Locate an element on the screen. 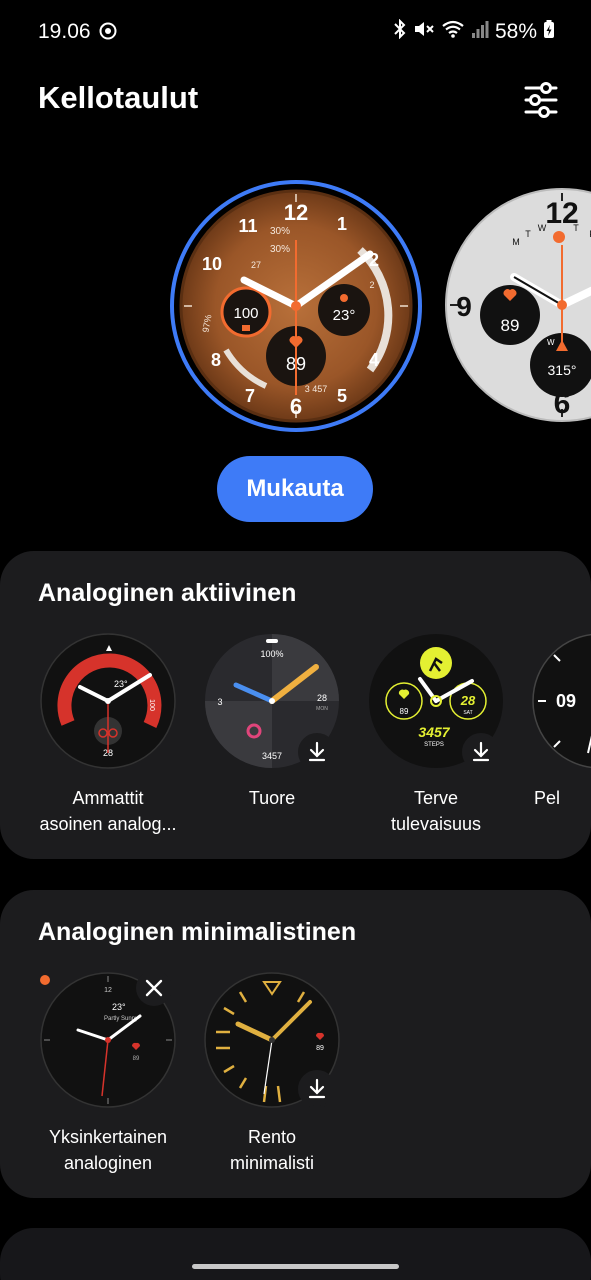 The width and height of the screenshot is (591, 1280). status-bar: 19.06 58% is located at coordinates (295, 32).